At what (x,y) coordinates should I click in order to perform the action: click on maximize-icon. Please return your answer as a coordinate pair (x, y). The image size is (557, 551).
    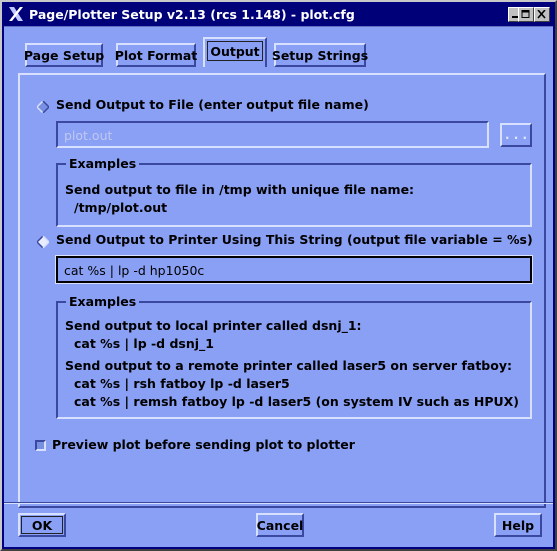
    Looking at the image, I should click on (525, 14).